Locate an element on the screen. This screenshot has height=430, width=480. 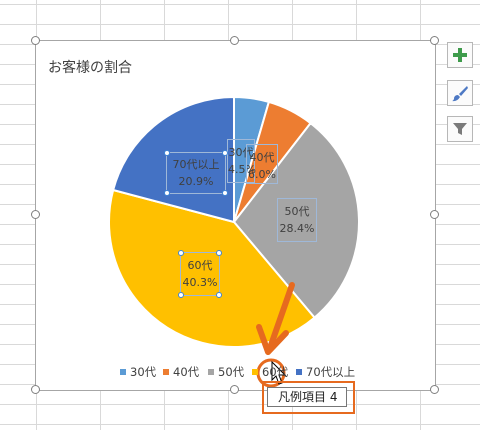
data-label-value: 40.3% is located at coordinates (200, 282).